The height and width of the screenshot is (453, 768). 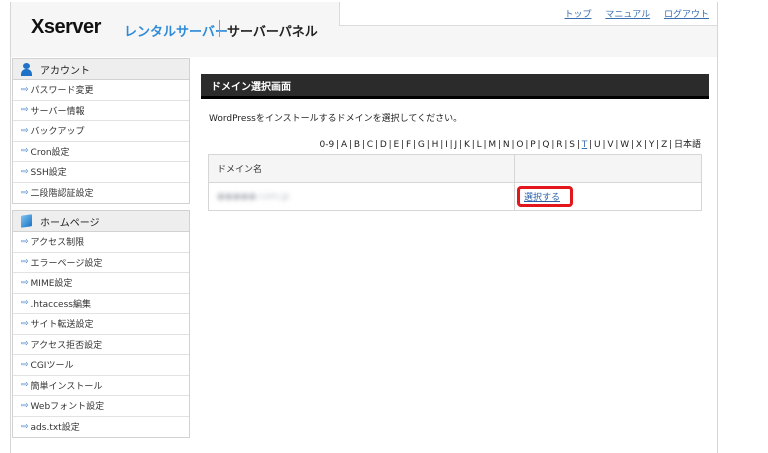 I want to click on sidebar-item-ads-txt: ⇨ ads.txt設定, so click(x=101, y=426).